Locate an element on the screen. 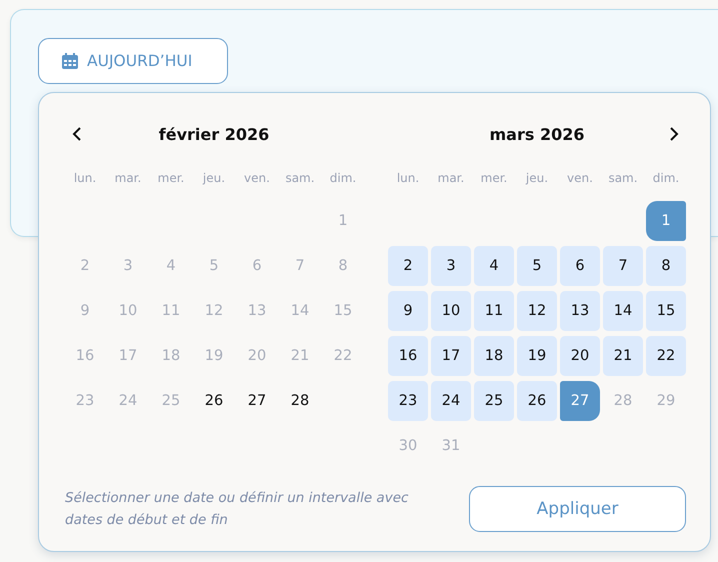 The height and width of the screenshot is (562, 718). month-title: février 2026 is located at coordinates (214, 134).